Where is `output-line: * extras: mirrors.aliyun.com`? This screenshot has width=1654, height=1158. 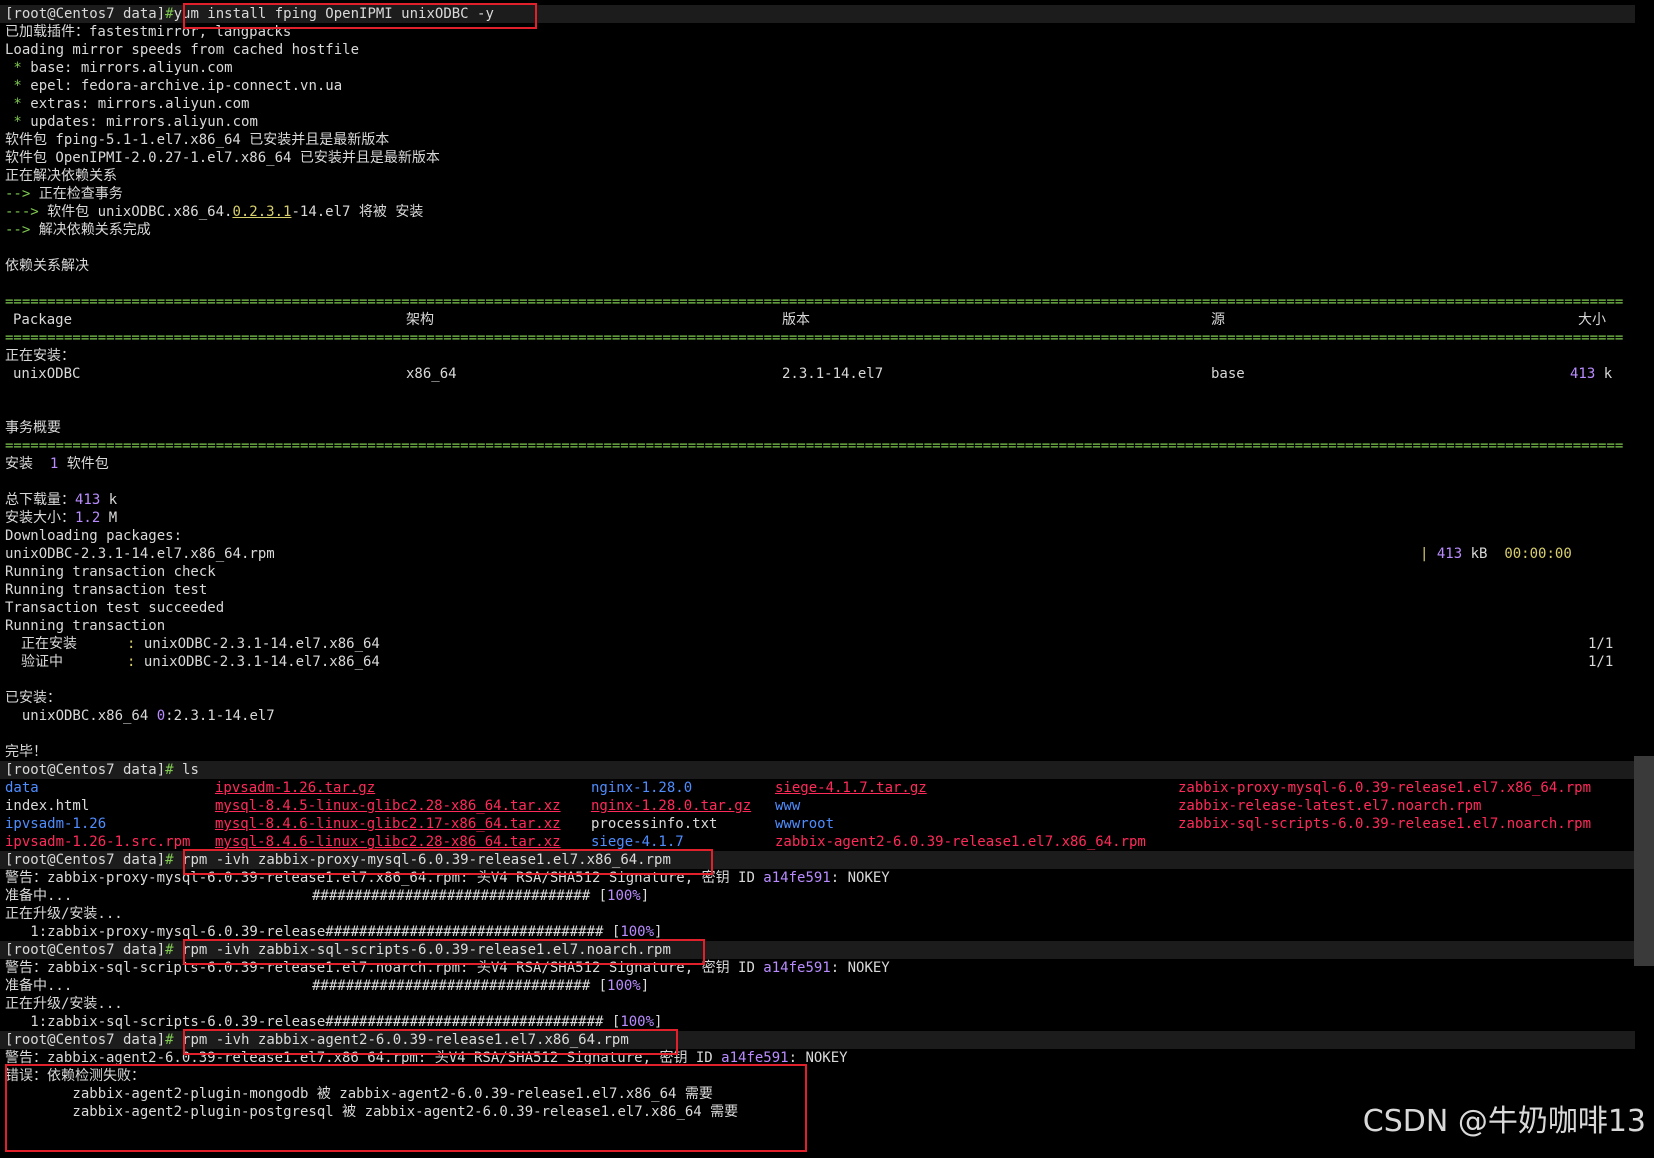
output-line: * extras: mirrors.aliyun.com is located at coordinates (127, 104).